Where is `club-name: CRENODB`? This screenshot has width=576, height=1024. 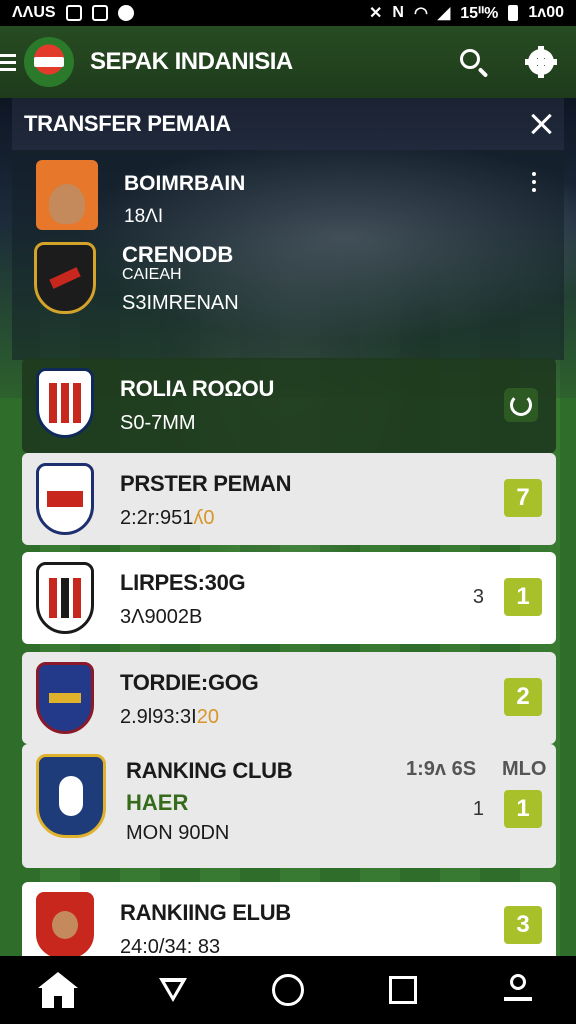
club-name: CRENODB is located at coordinates (178, 254).